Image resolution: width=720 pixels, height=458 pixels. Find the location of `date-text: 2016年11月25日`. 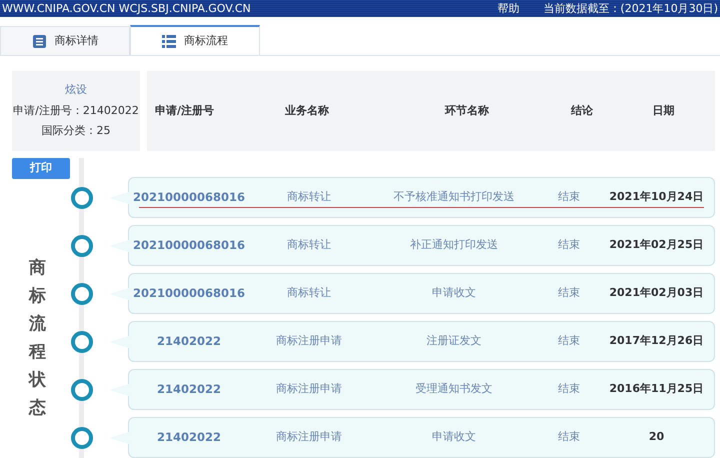

date-text: 2016年11月25日 is located at coordinates (656, 389).